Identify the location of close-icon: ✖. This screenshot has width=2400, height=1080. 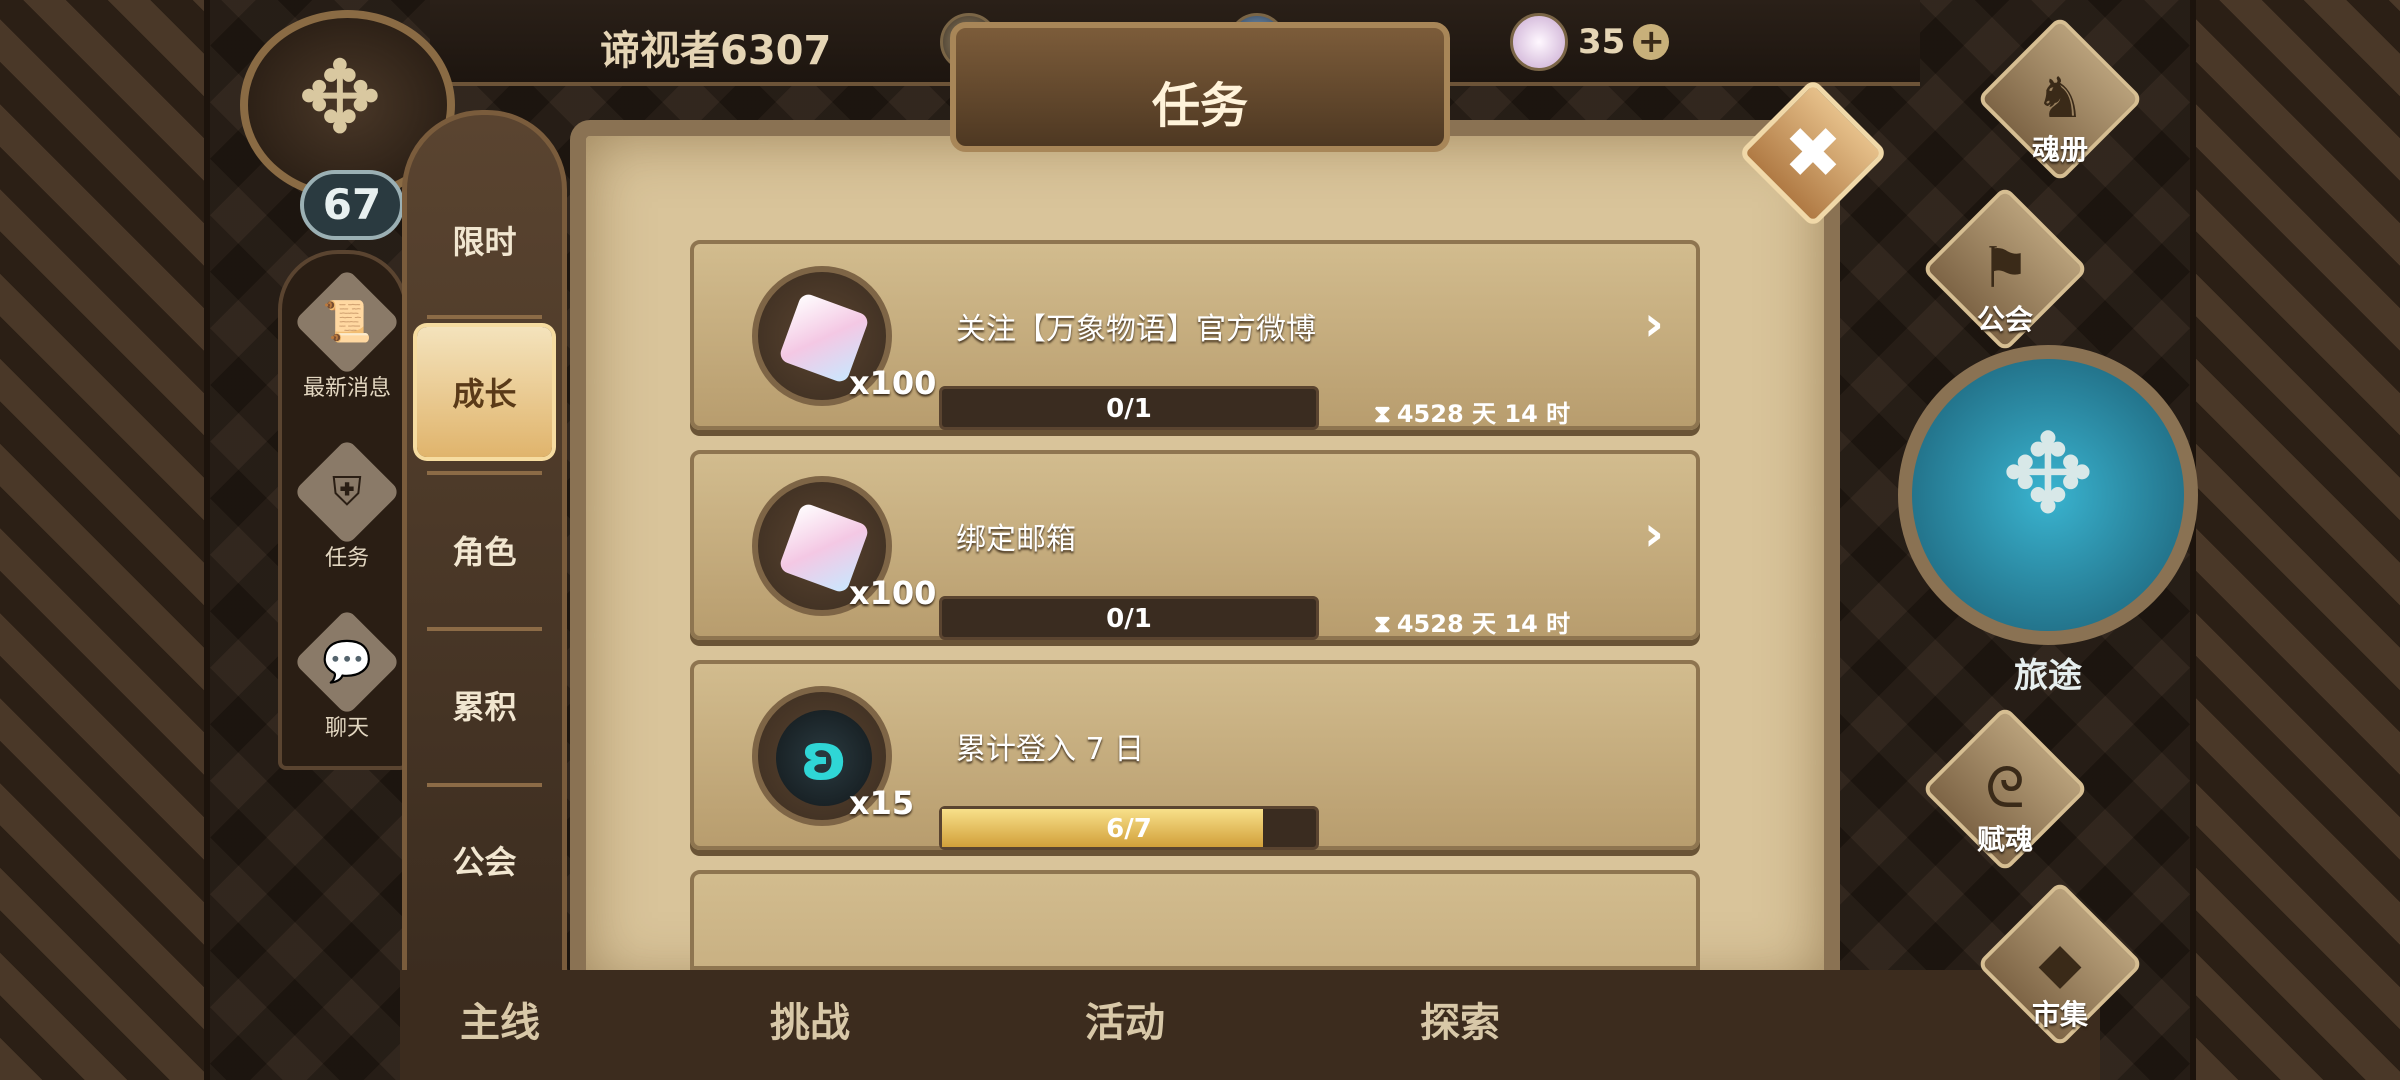
(1813, 153).